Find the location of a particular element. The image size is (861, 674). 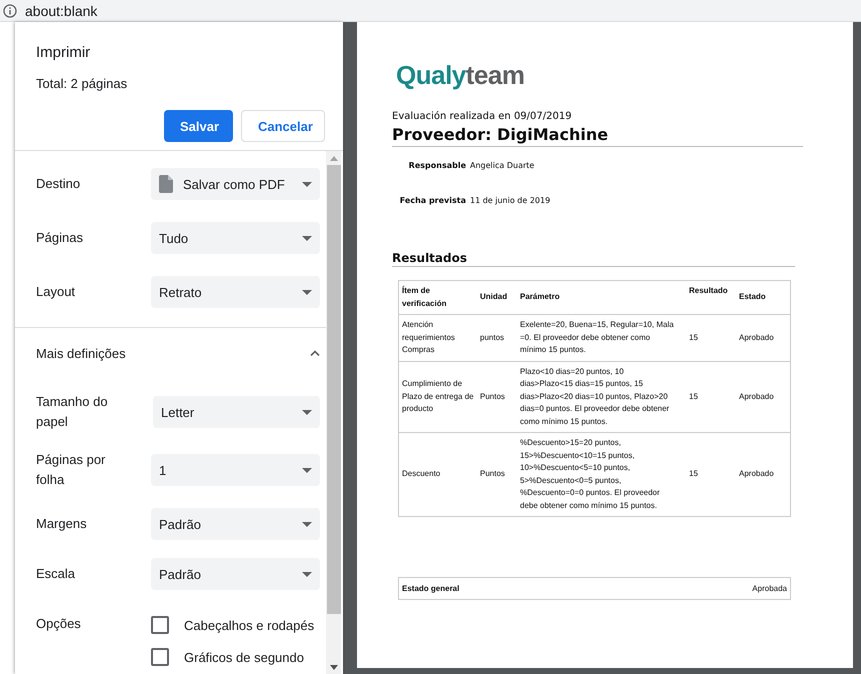

field-label: Fecha prevista is located at coordinates (432, 200).